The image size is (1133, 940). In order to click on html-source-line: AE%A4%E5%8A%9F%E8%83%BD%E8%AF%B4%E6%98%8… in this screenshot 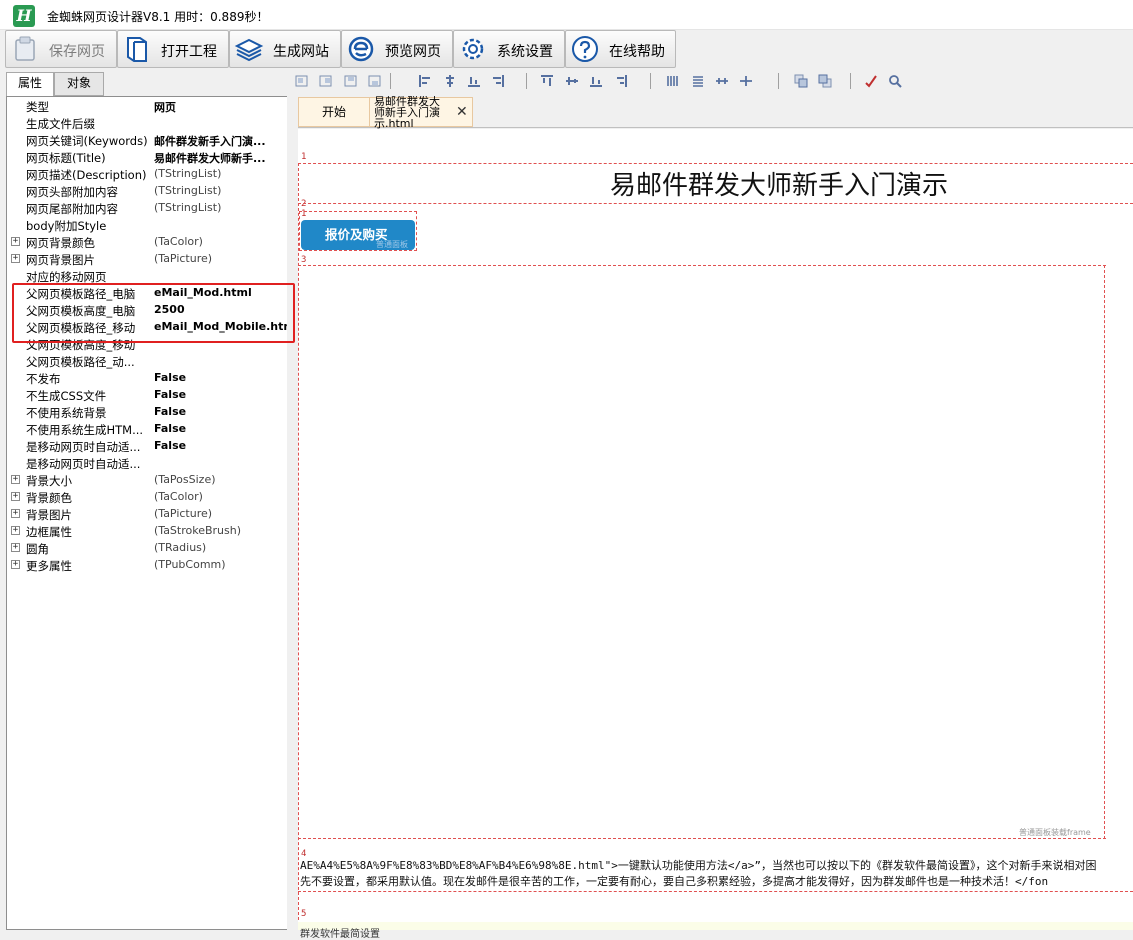, I will do `click(698, 865)`.